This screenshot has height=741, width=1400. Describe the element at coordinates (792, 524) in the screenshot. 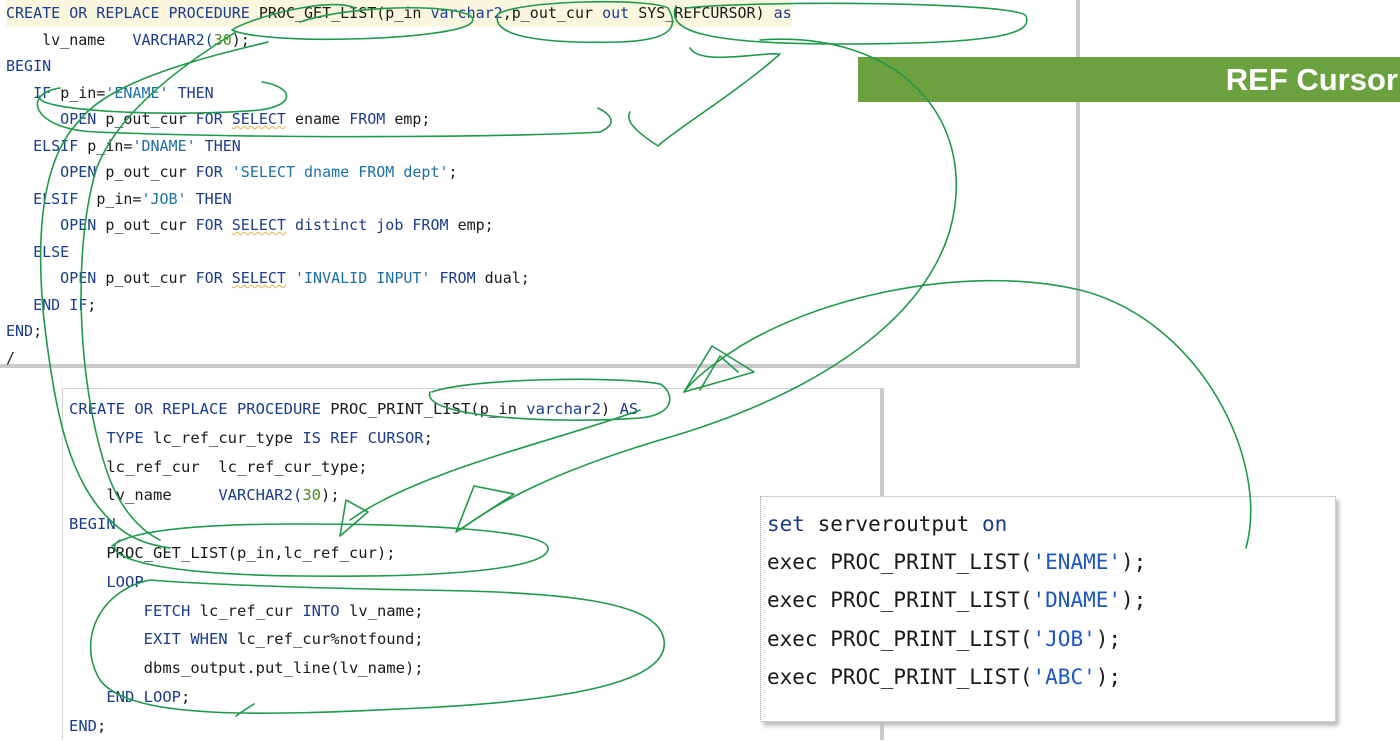

I see `code-token: set` at that location.